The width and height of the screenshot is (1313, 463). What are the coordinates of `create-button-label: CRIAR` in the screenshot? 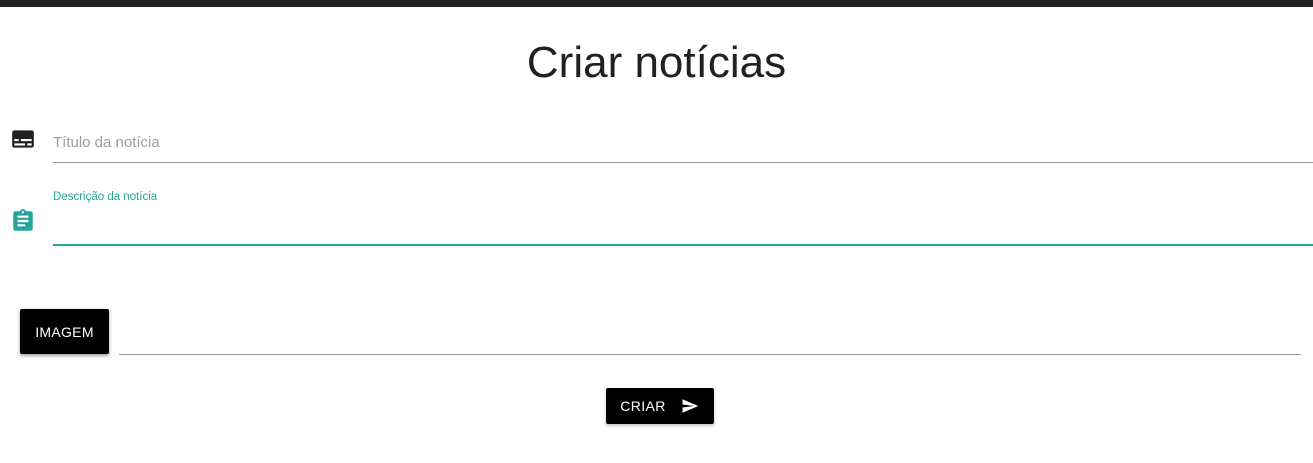 It's located at (643, 406).